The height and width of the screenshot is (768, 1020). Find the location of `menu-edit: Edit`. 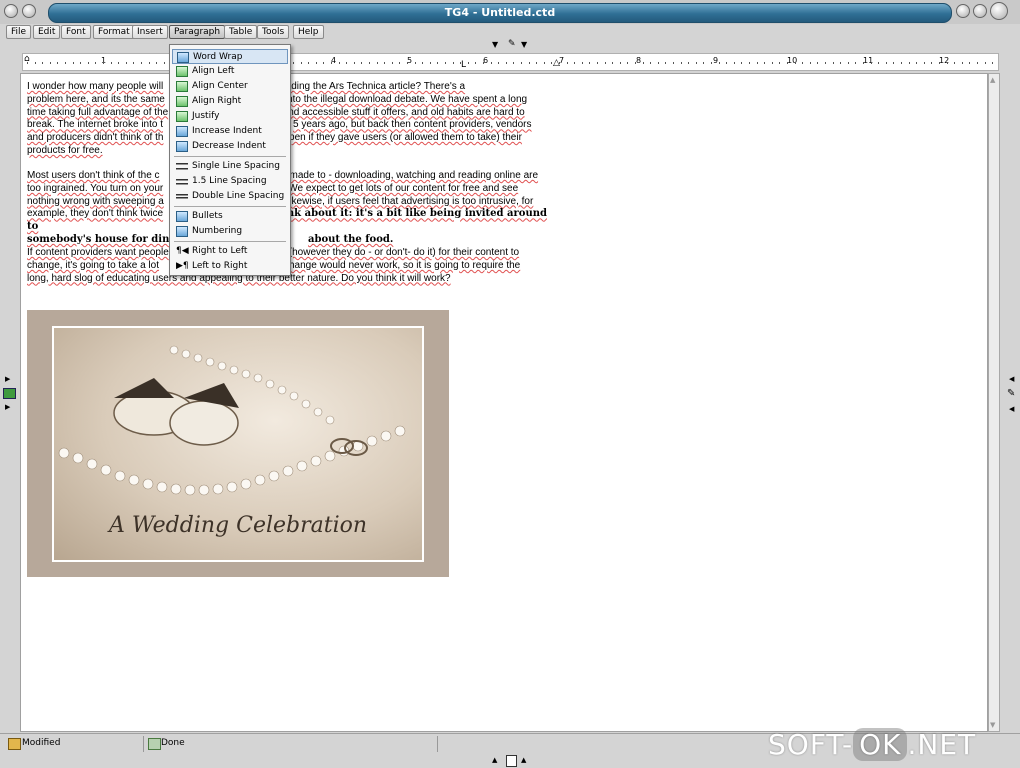

menu-edit: Edit is located at coordinates (47, 32).